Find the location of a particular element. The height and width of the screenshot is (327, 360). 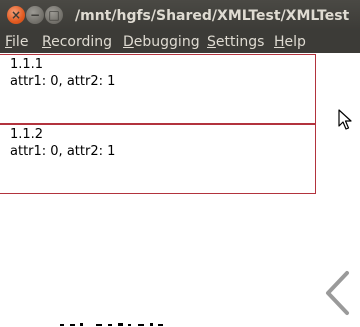

minimize-window-button: − is located at coordinates (35, 15).